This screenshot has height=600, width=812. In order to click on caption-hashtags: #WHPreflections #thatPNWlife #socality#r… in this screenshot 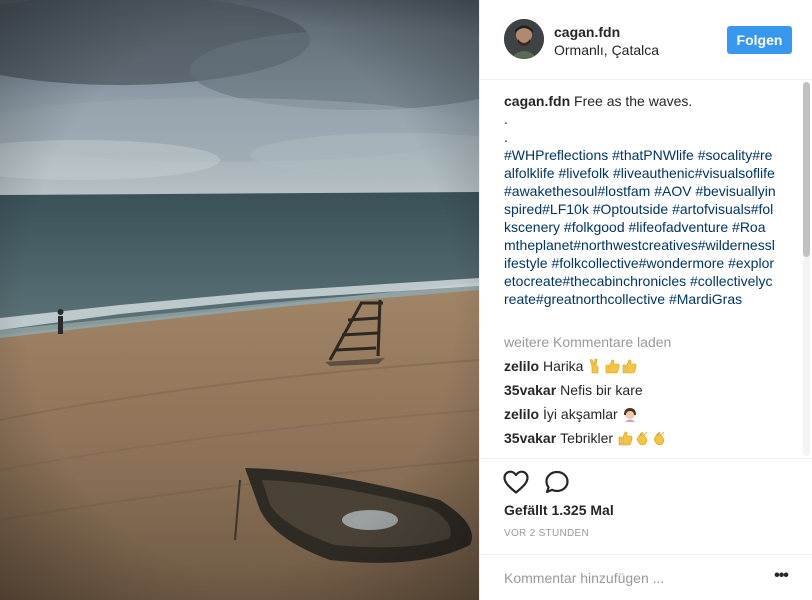, I will do `click(640, 227)`.